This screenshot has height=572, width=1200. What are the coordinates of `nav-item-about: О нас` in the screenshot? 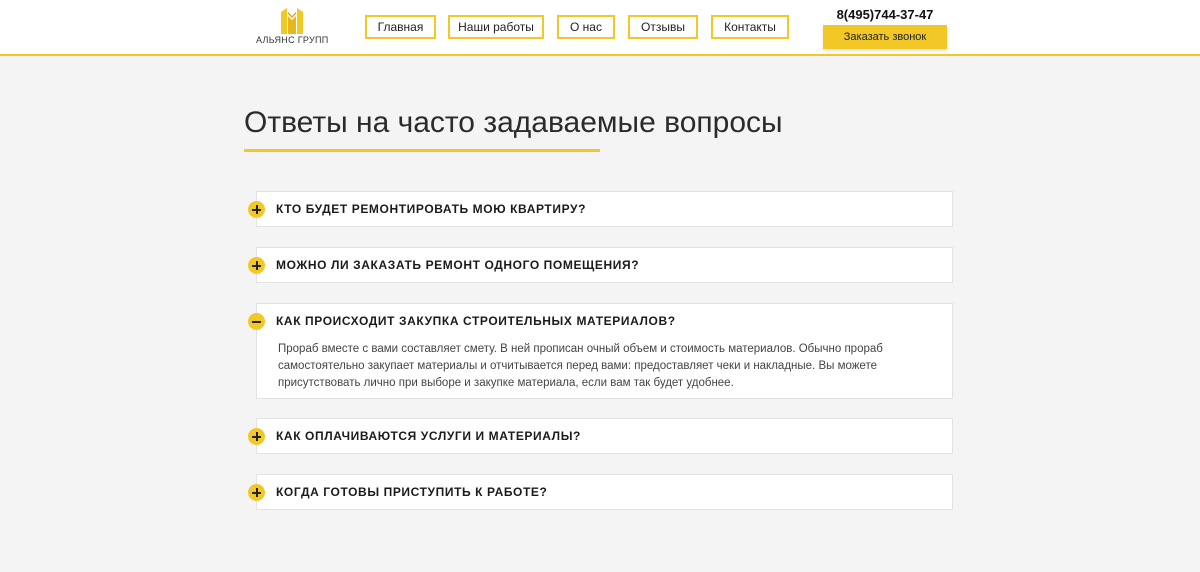 It's located at (586, 27).